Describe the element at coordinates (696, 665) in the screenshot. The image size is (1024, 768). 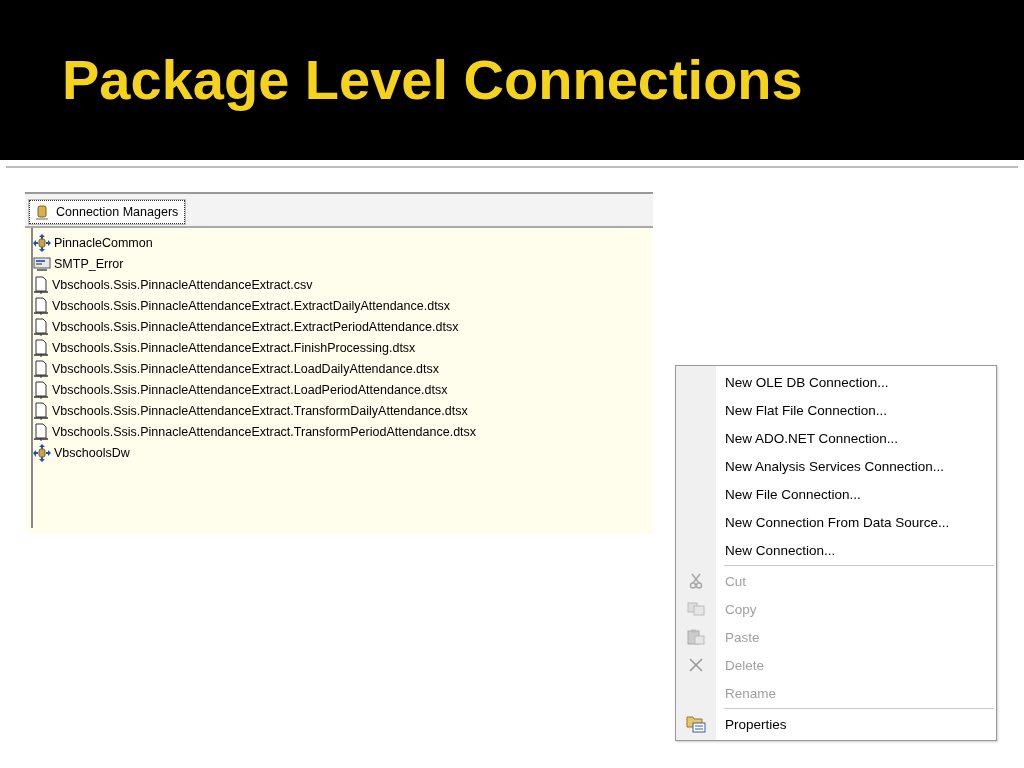
I see `delete-icon` at that location.